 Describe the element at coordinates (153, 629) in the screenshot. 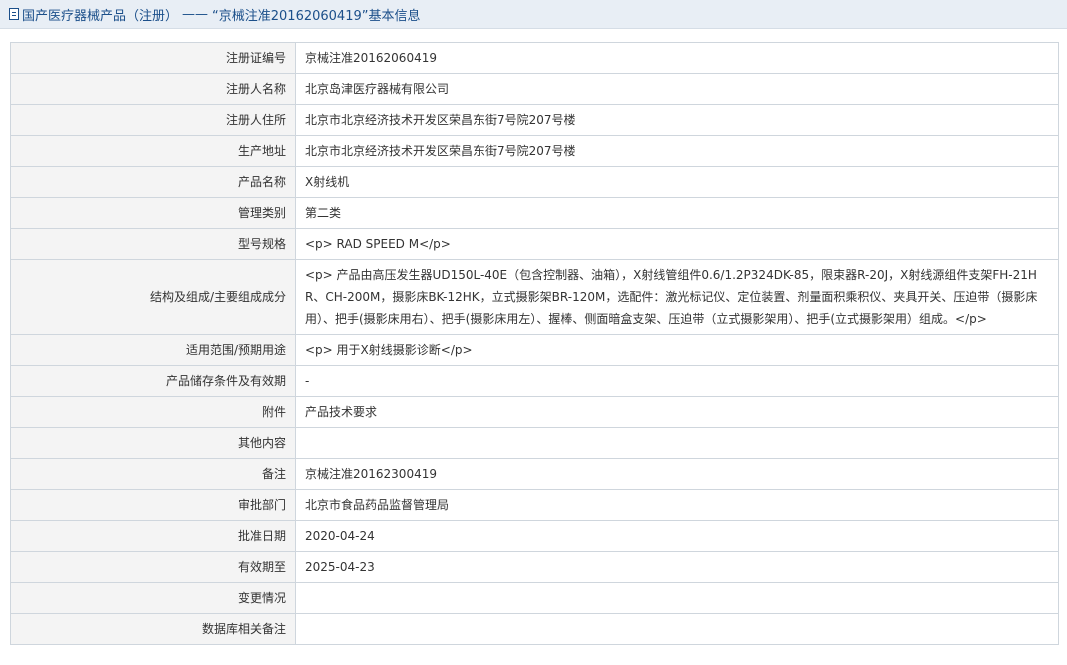

I see `row-label: 数据库相关备注` at that location.